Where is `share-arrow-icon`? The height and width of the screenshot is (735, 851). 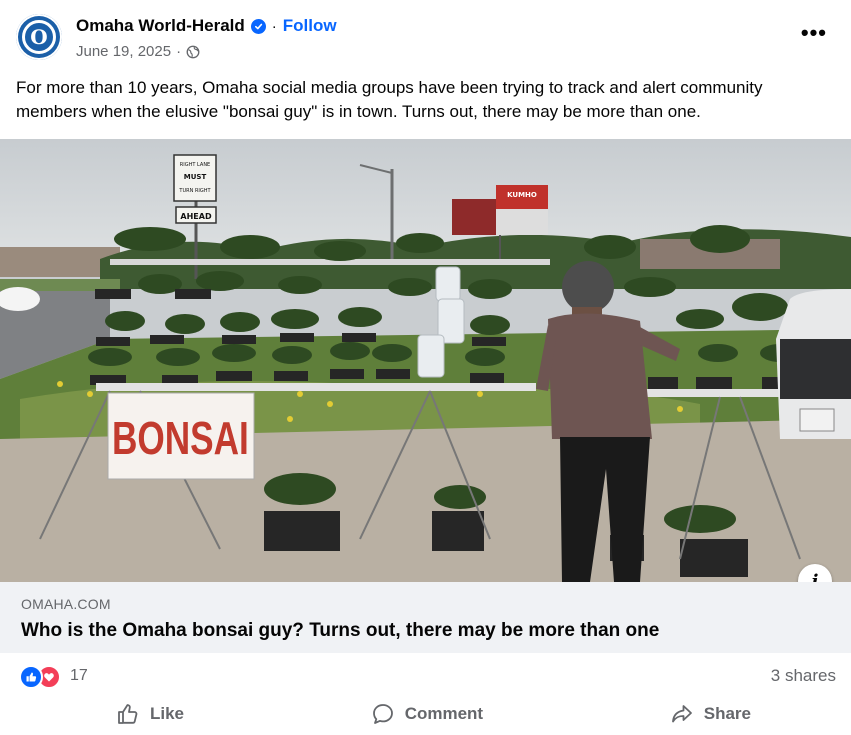 share-arrow-icon is located at coordinates (681, 714).